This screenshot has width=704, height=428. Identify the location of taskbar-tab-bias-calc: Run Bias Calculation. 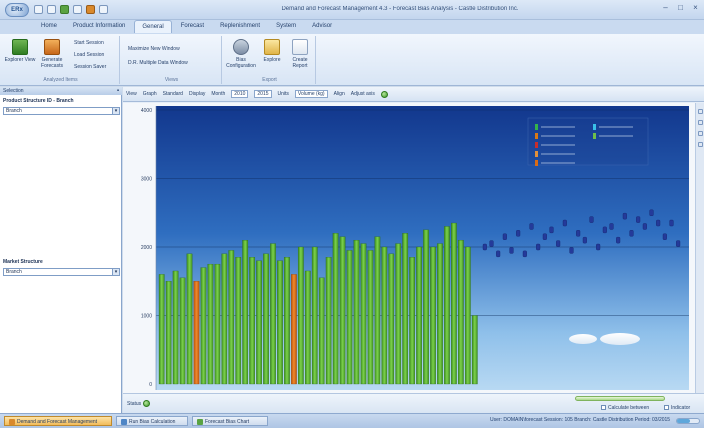
(152, 421).